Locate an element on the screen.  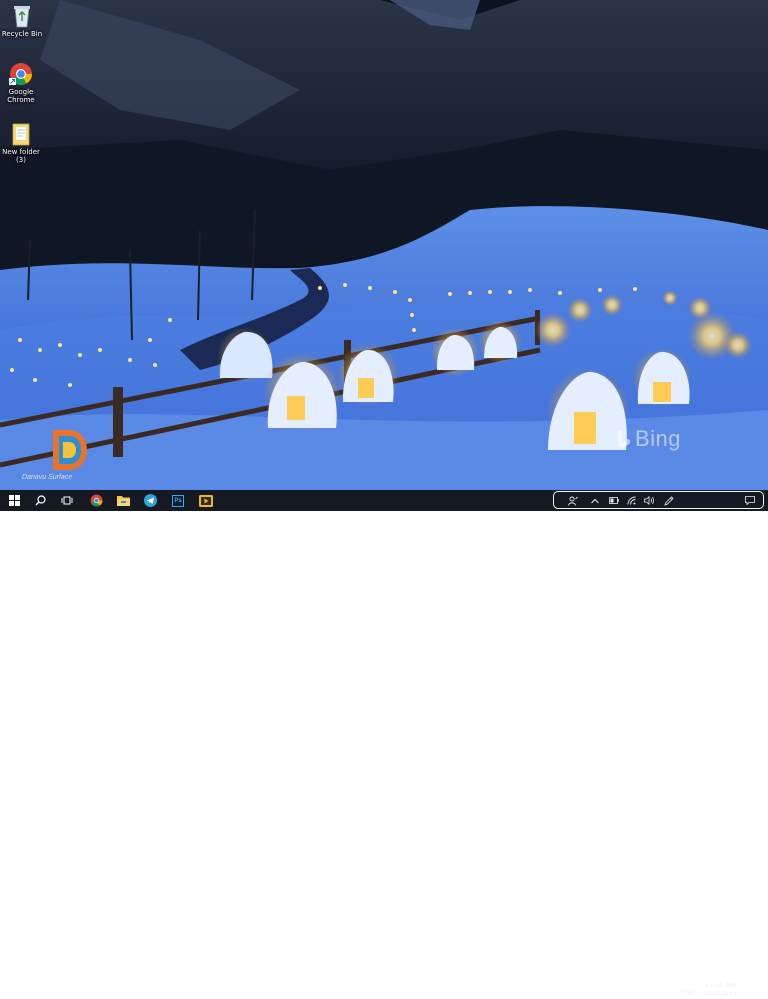
tray-network-button is located at coordinates (632, 500).